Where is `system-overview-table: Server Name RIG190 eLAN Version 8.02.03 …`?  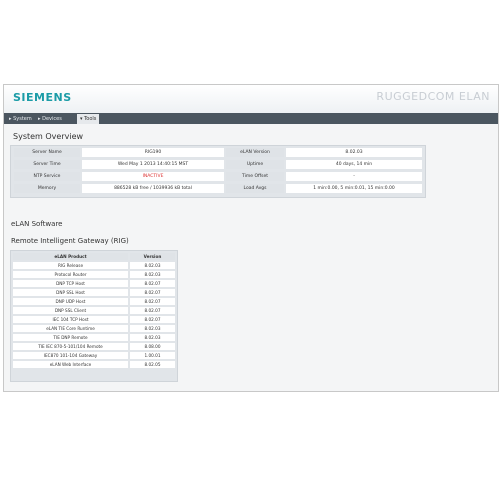 system-overview-table: Server Name RIG190 eLAN Version 8.02.03 … is located at coordinates (218, 171).